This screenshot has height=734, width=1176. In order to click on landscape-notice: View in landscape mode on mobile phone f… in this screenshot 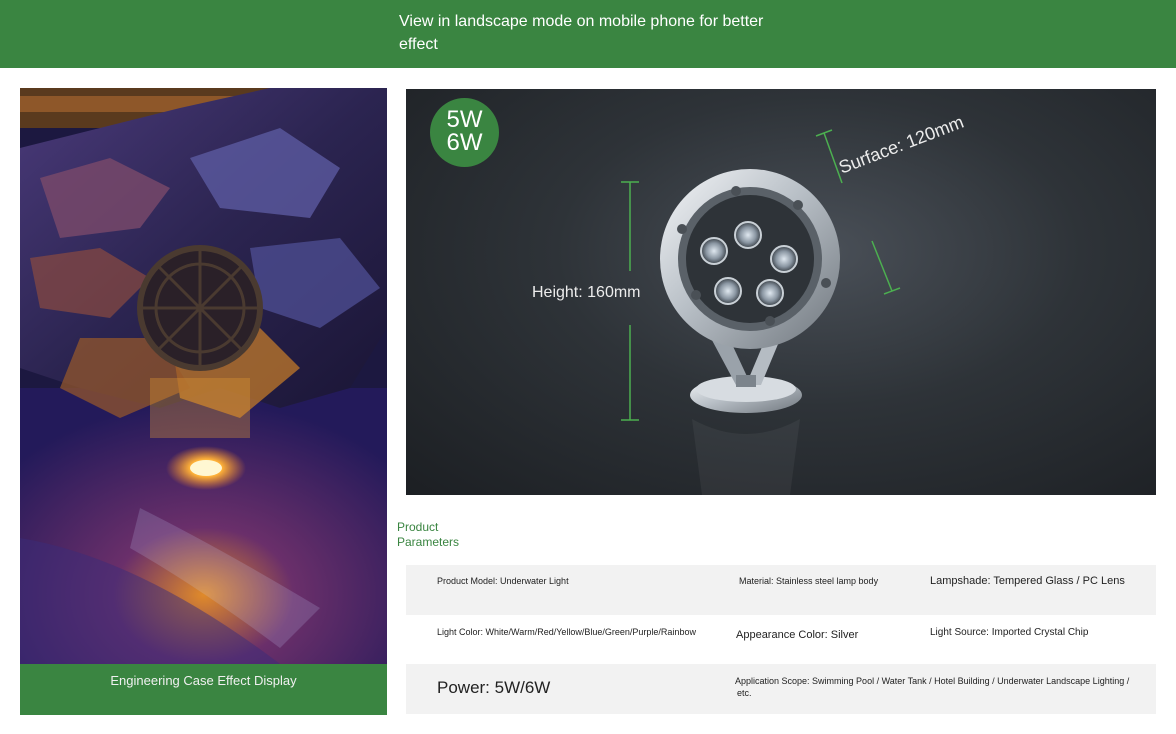, I will do `click(581, 33)`.